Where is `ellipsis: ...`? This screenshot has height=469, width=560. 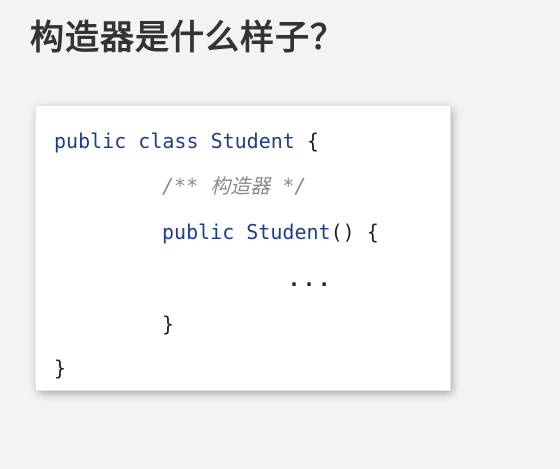
ellipsis: ... is located at coordinates (311, 279).